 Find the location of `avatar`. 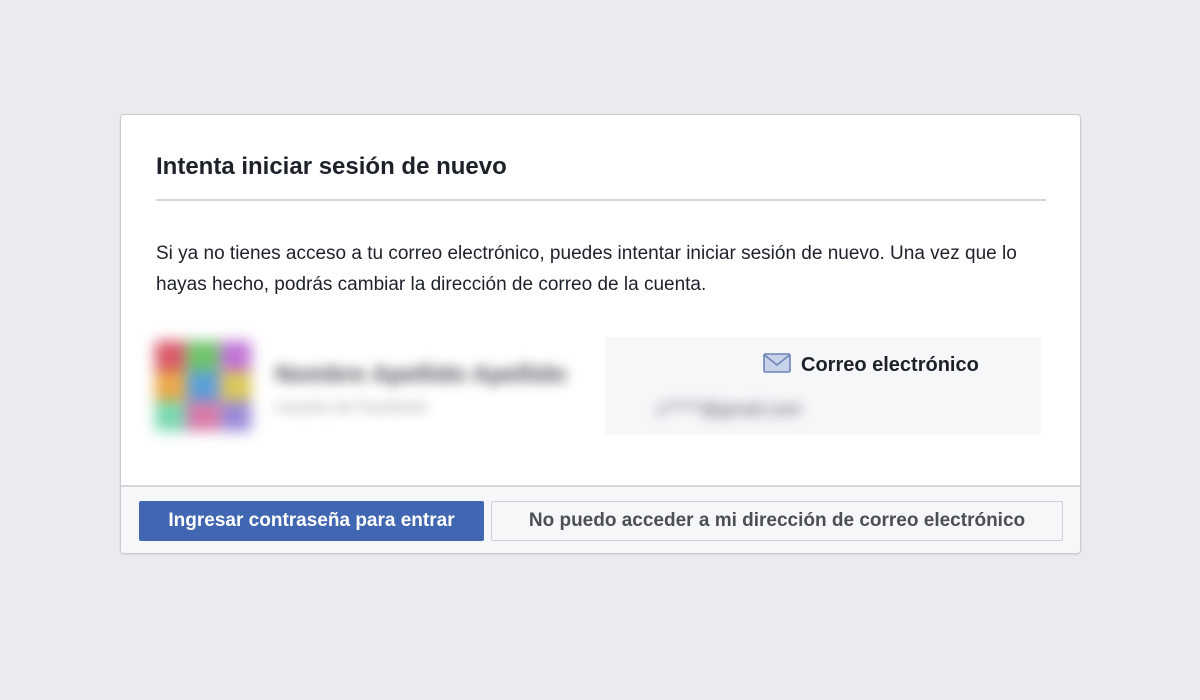

avatar is located at coordinates (203, 386).